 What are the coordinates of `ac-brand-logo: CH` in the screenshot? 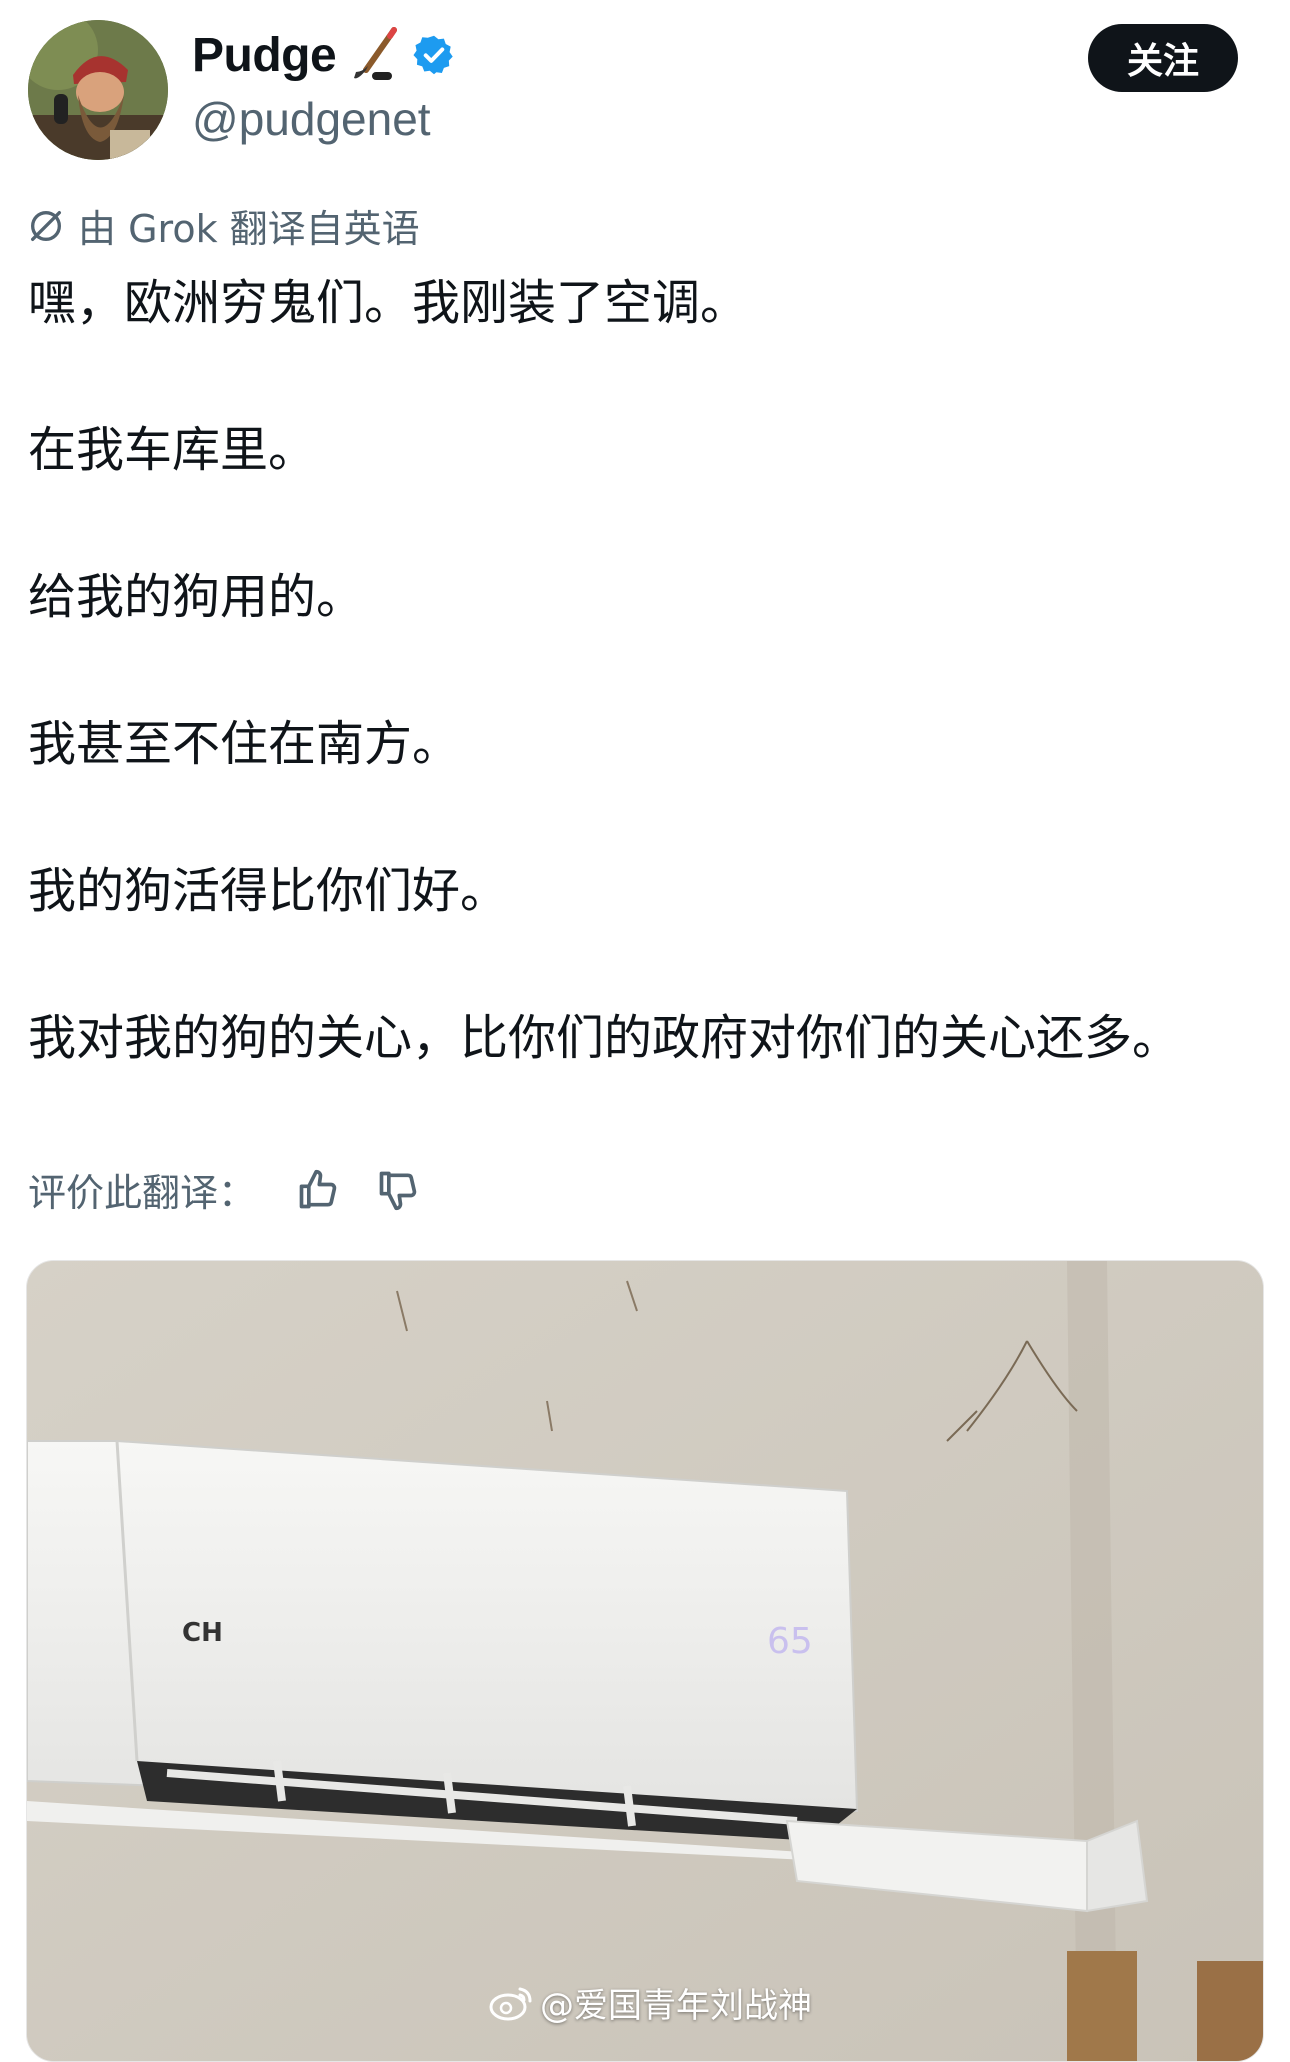 It's located at (202, 1633).